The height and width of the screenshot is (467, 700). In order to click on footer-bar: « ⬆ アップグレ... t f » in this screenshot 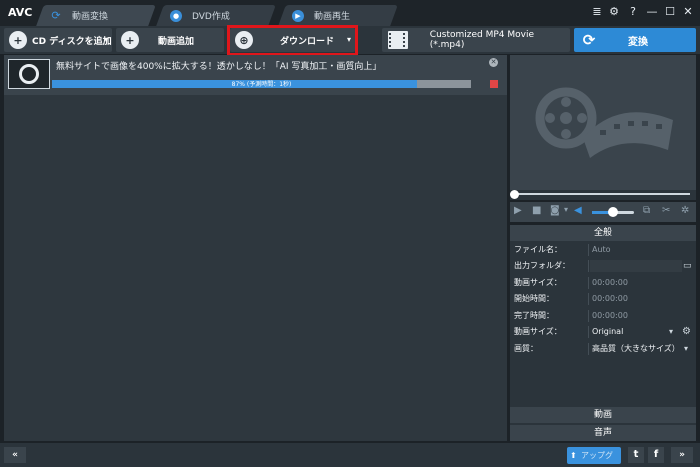, I will do `click(350, 455)`.